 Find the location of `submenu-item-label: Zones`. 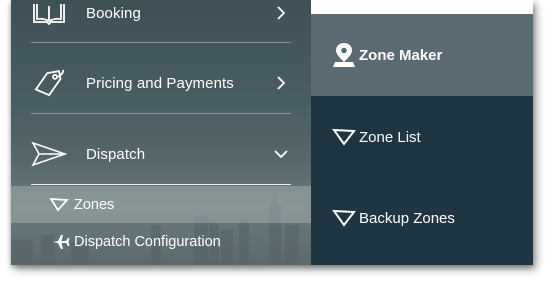

submenu-item-label: Zones is located at coordinates (94, 204).